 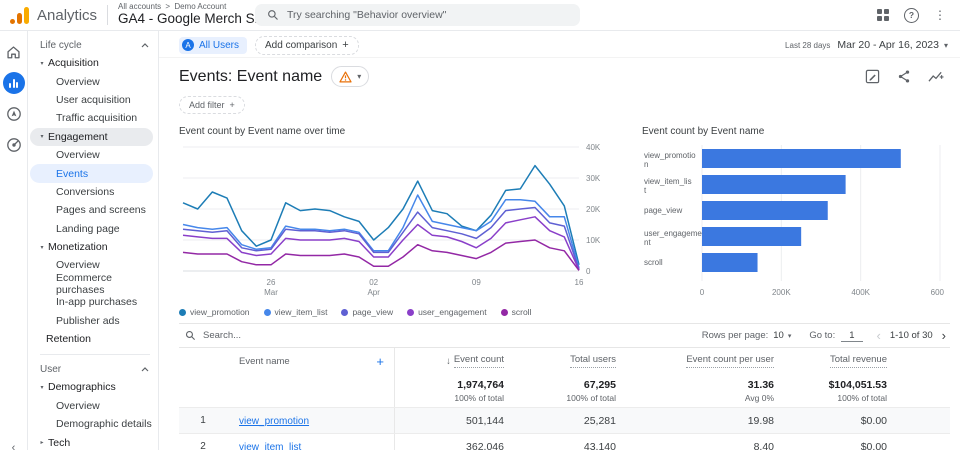 What do you see at coordinates (866, 45) in the screenshot?
I see `date-range-picker: Last 28 days Mar 20 - Apr 16, 2023 ▾` at bounding box center [866, 45].